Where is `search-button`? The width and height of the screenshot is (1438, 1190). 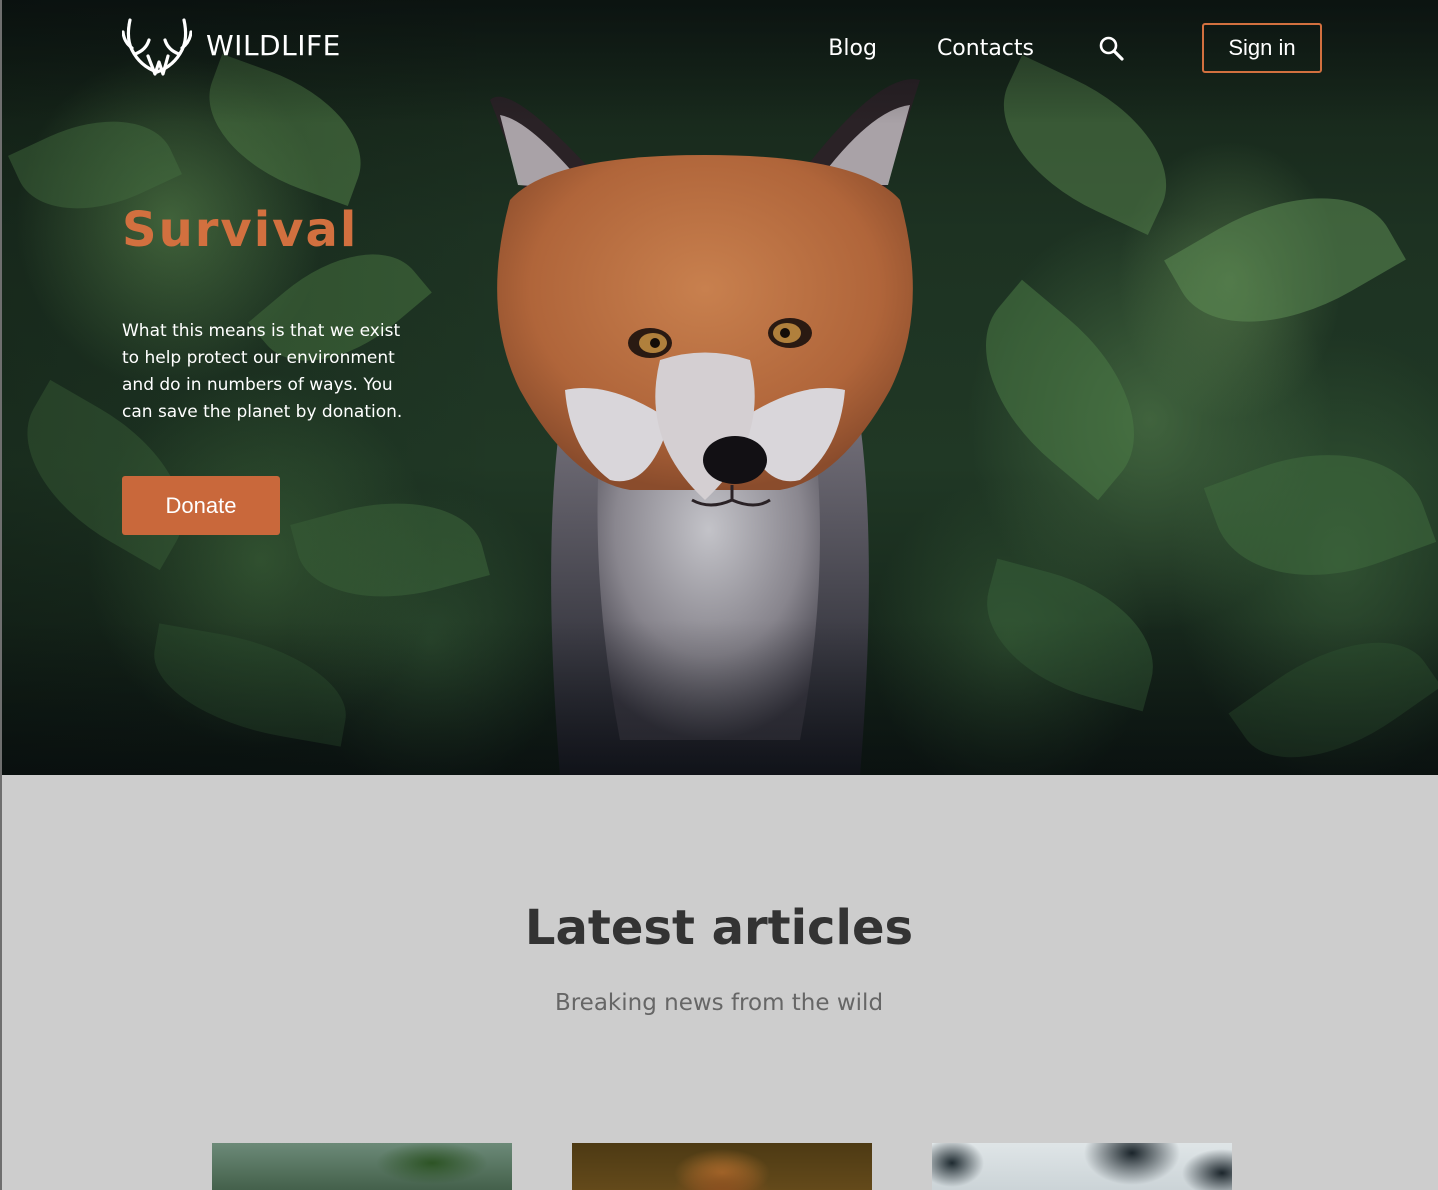 search-button is located at coordinates (1111, 48).